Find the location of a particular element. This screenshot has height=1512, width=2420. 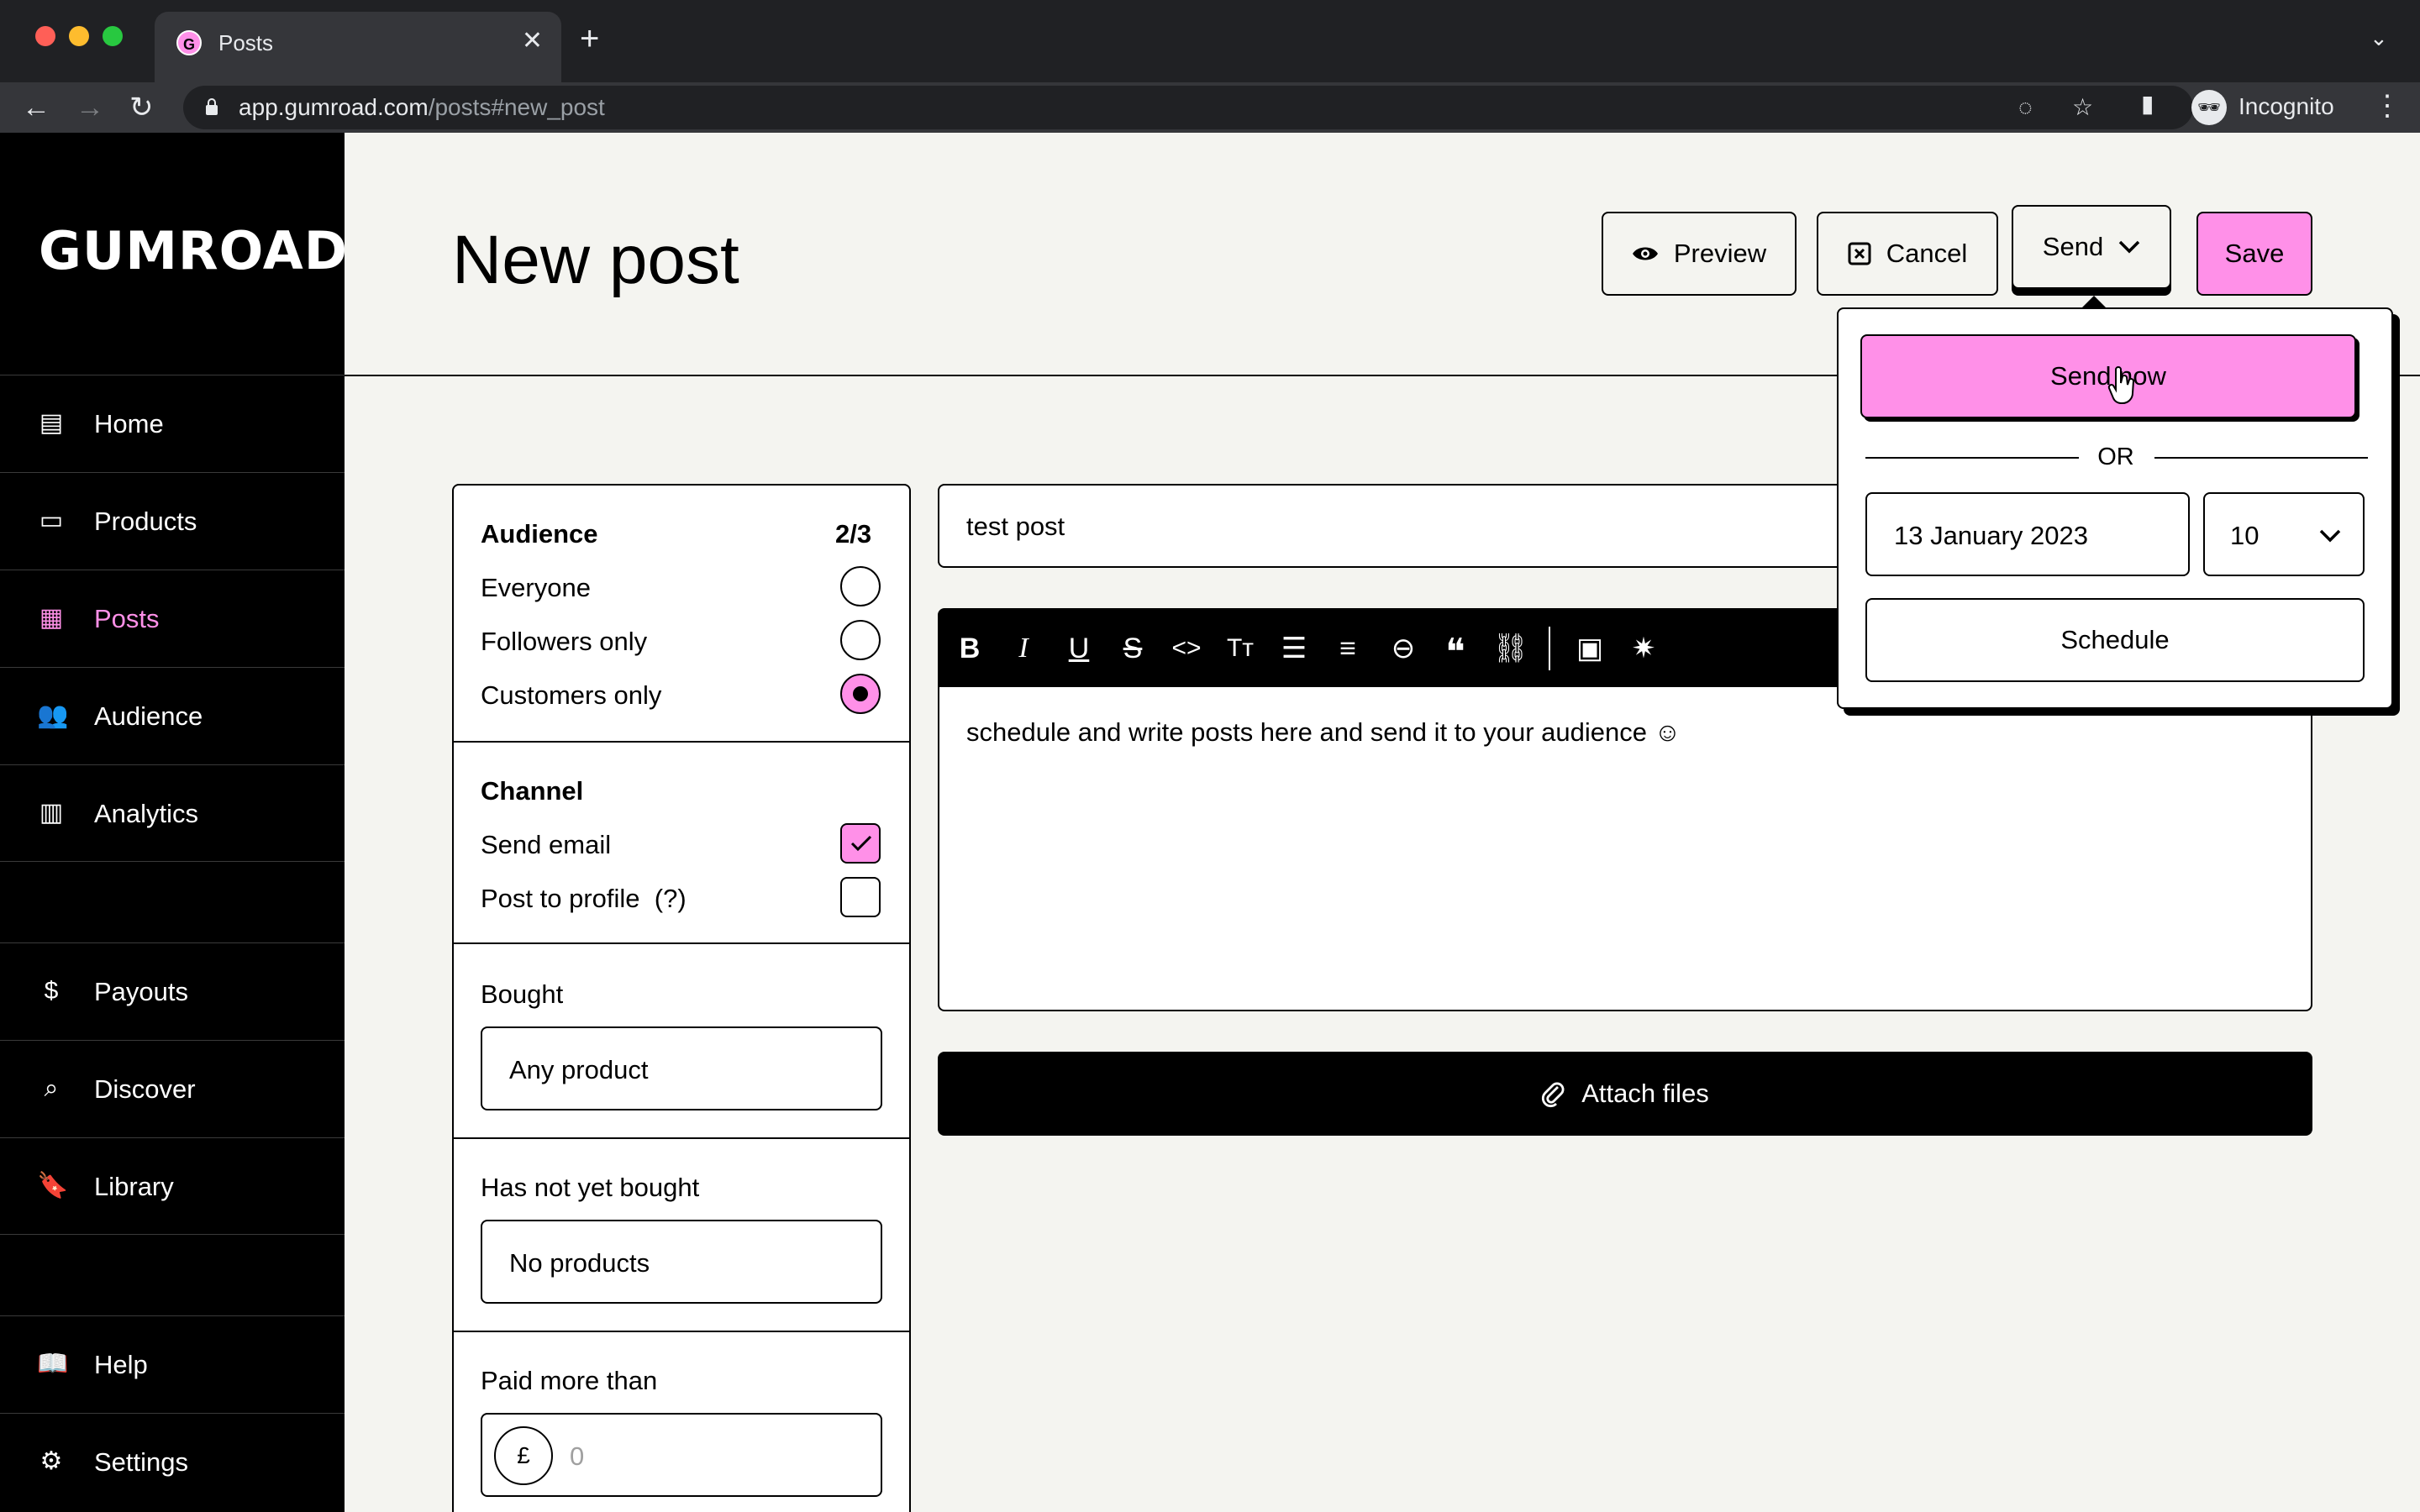

sidebar-item-posts: ▦ Posts is located at coordinates (172, 618).